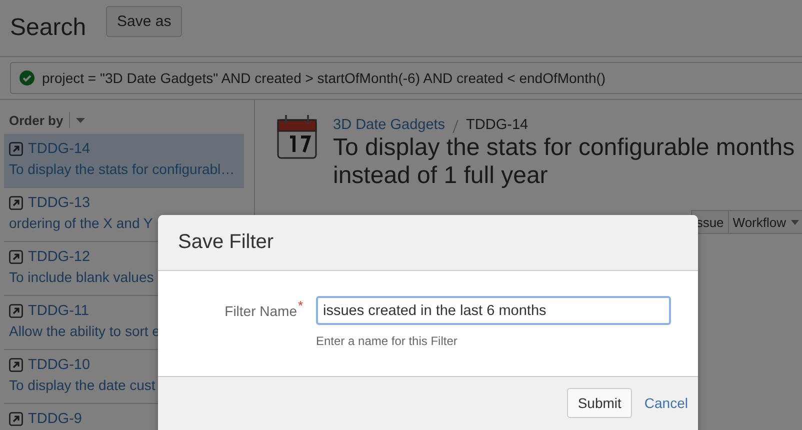  Describe the element at coordinates (58, 310) in the screenshot. I see `issue-key-link: TDDG-11` at that location.